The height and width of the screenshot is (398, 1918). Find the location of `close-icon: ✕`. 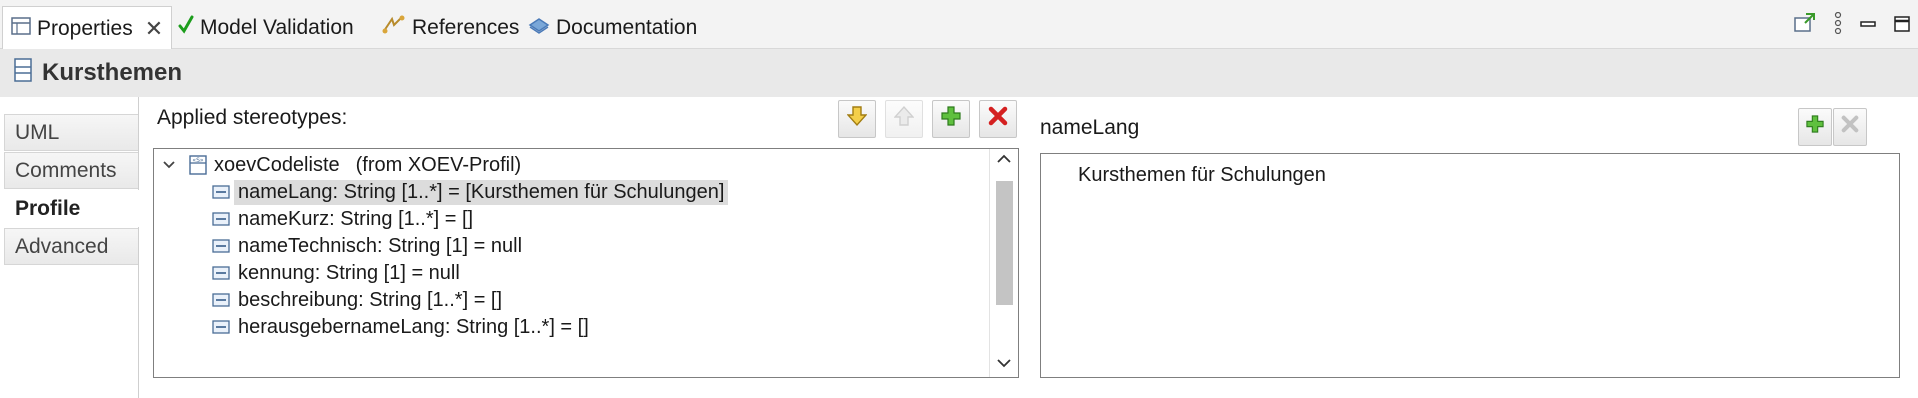

close-icon: ✕ is located at coordinates (154, 29).